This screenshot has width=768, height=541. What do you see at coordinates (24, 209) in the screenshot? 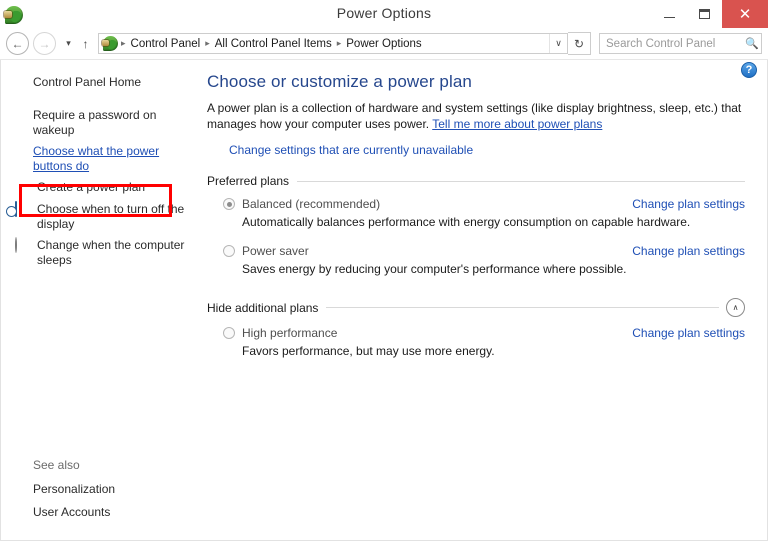
I see `display-clock-icon` at bounding box center [24, 209].